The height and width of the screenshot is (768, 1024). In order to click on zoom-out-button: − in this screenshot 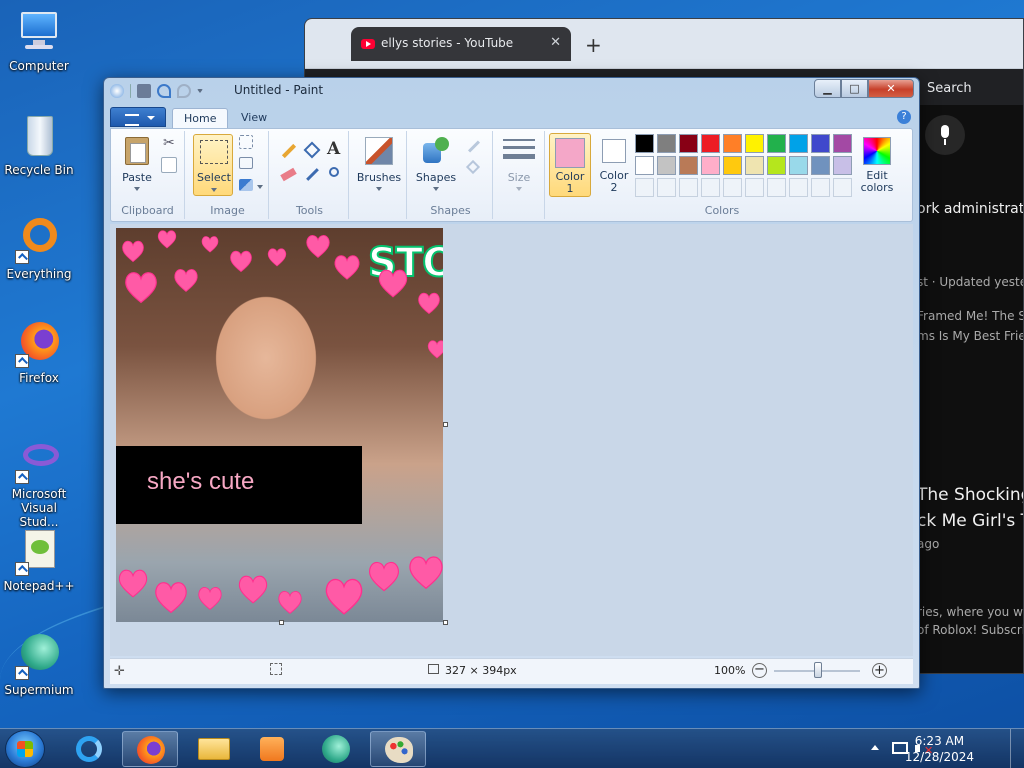, I will do `click(759, 670)`.